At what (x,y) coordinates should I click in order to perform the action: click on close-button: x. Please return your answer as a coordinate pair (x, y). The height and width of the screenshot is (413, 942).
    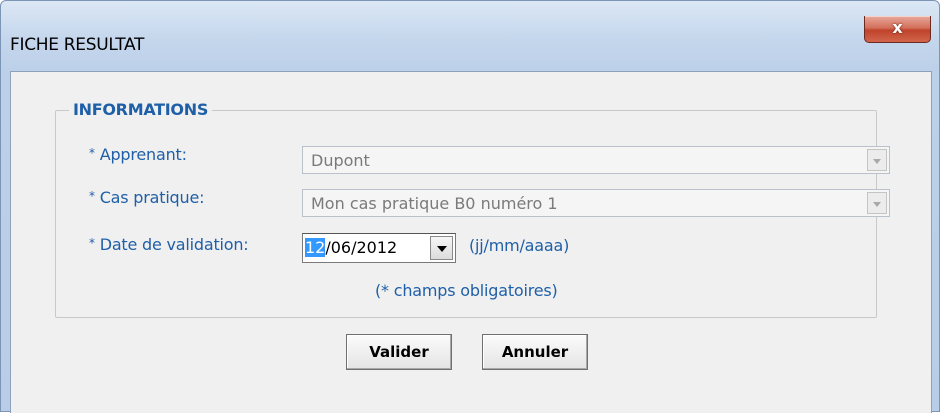
    Looking at the image, I should click on (897, 29).